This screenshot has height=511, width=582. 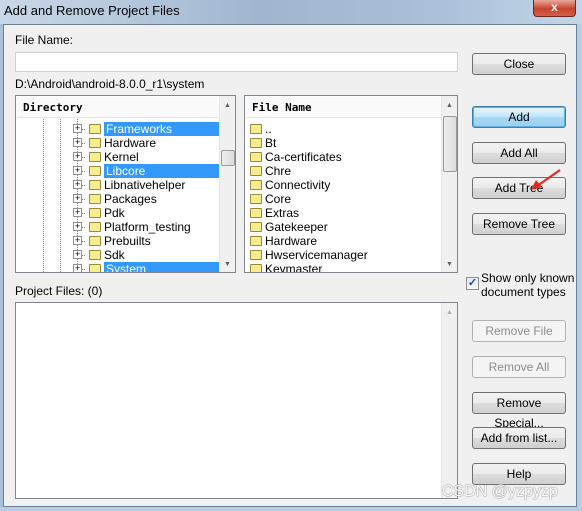 I want to click on directory-item: + Frameworks, so click(x=118, y=129).